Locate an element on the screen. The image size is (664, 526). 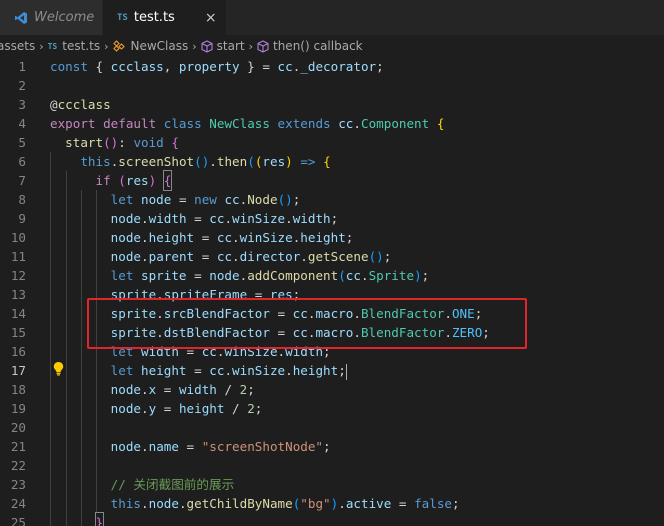
code-token: ccclass is located at coordinates (84, 104).